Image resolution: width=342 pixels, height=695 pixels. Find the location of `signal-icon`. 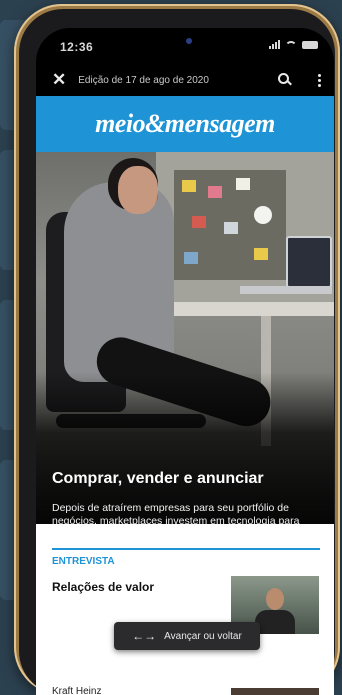

signal-icon is located at coordinates (274, 44).